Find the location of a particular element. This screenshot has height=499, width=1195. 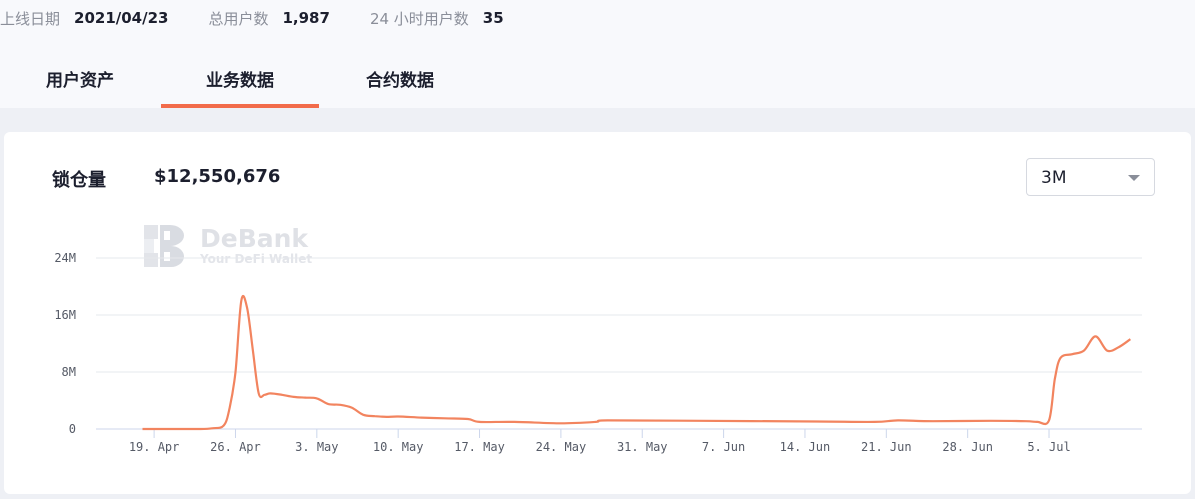

x-tick-label: 24. May is located at coordinates (561, 447).